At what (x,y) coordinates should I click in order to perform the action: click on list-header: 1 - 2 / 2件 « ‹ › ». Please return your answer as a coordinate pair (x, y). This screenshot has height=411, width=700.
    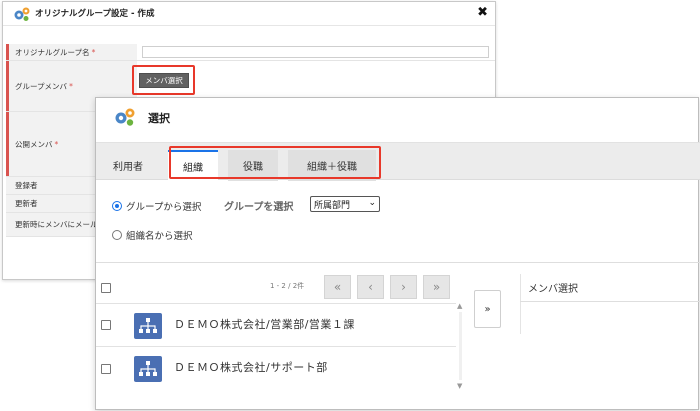
    Looking at the image, I should click on (281, 287).